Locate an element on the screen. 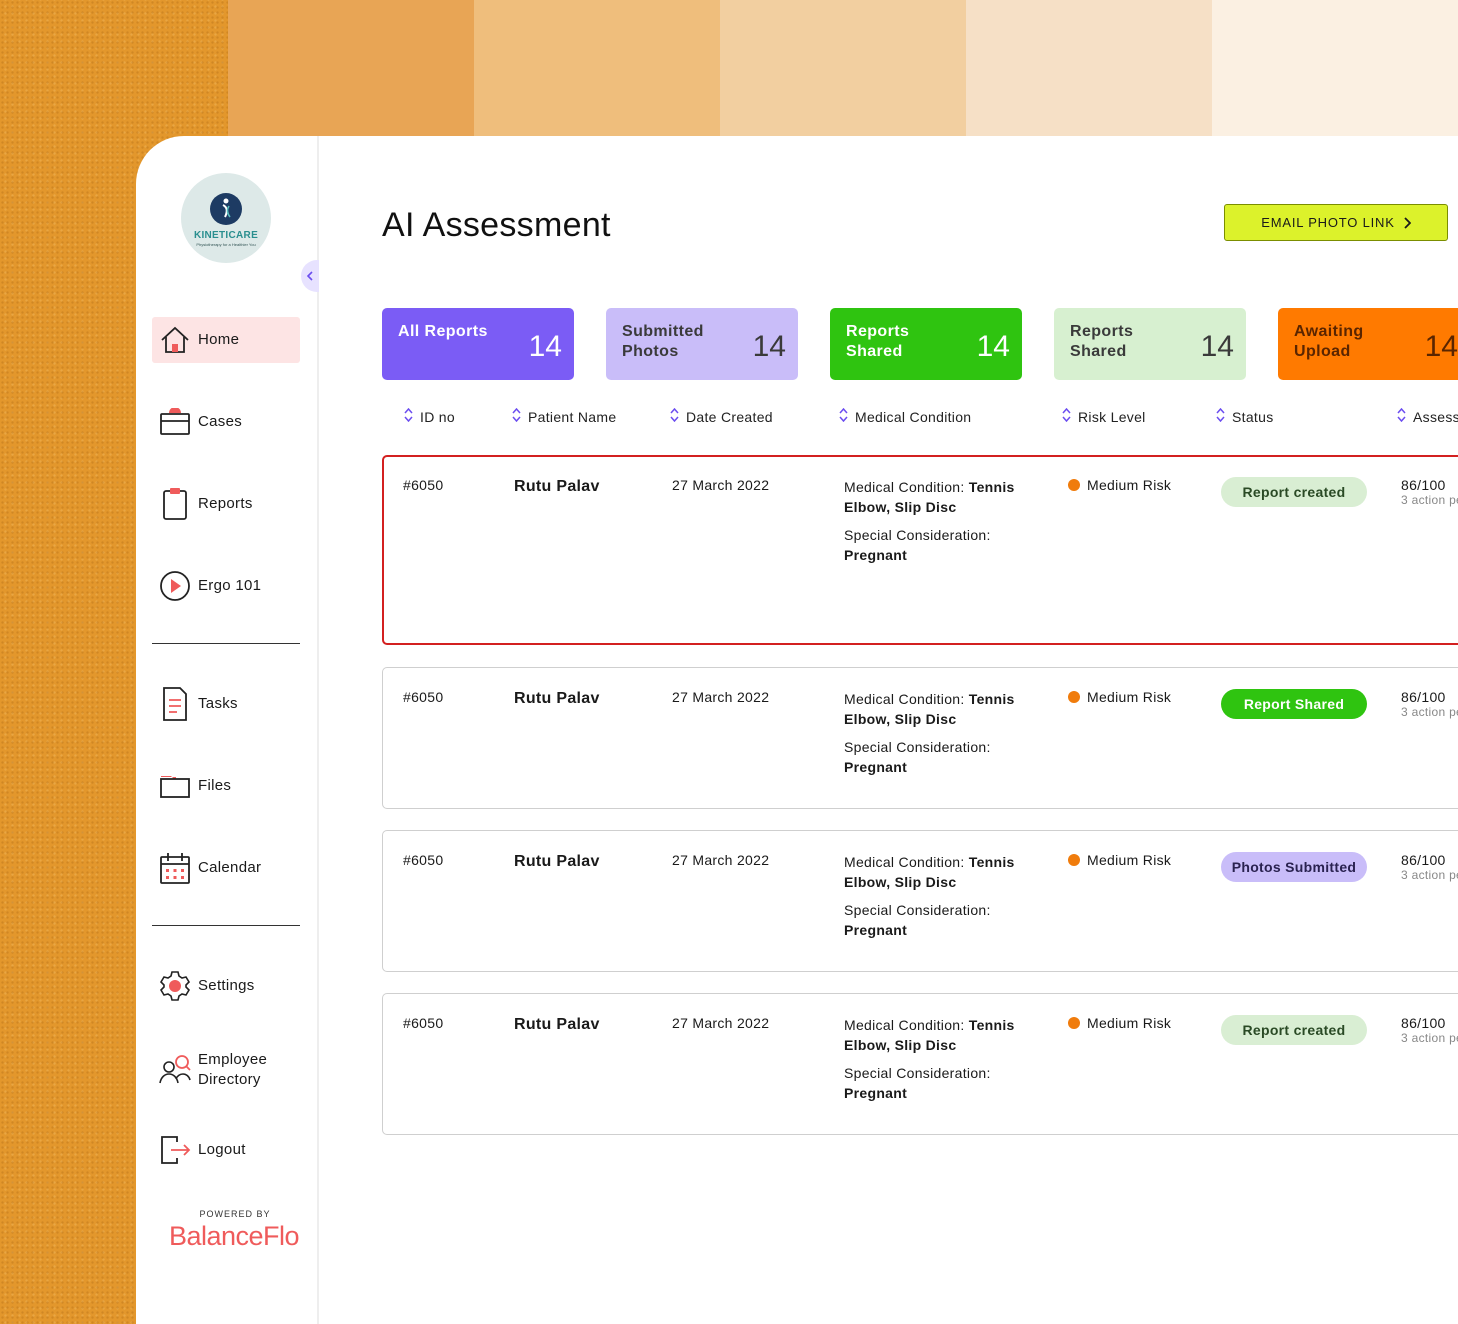  column-header-risk-level: Risk Level is located at coordinates (1104, 416).